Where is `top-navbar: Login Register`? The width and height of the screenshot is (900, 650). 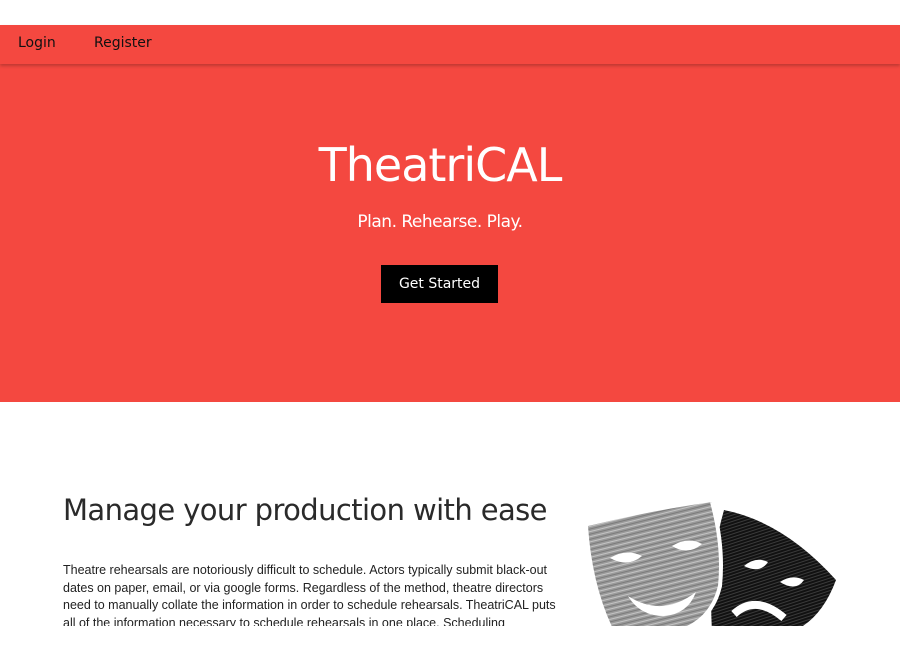 top-navbar: Login Register is located at coordinates (450, 44).